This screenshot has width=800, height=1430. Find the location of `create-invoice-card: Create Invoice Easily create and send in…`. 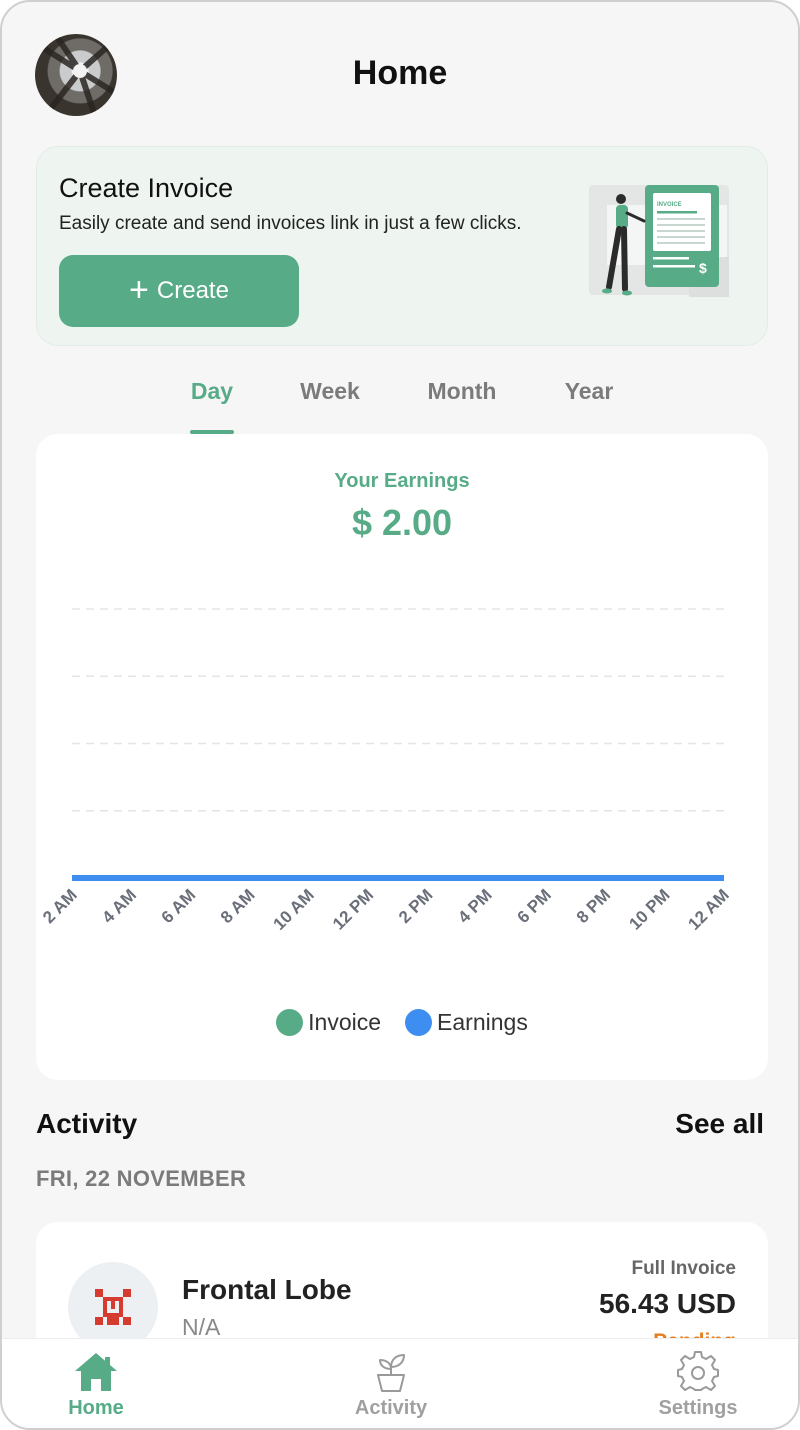

create-invoice-card: Create Invoice Easily create and send in… is located at coordinates (402, 246).